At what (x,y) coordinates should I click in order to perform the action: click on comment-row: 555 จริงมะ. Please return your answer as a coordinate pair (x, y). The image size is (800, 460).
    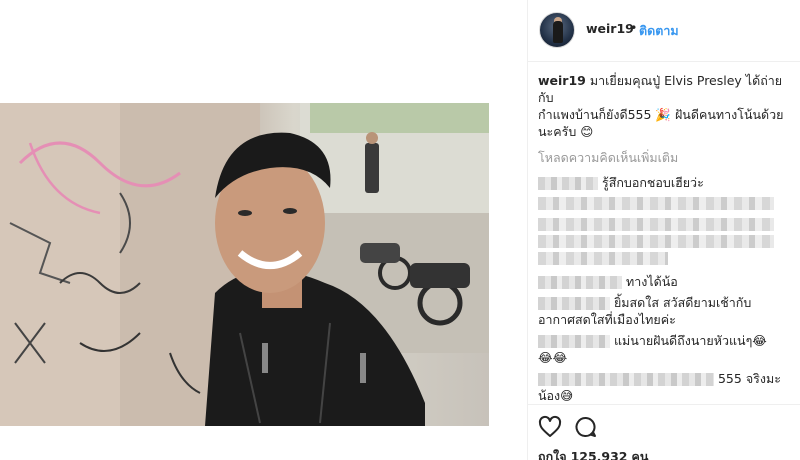
    Looking at the image, I should click on (667, 378).